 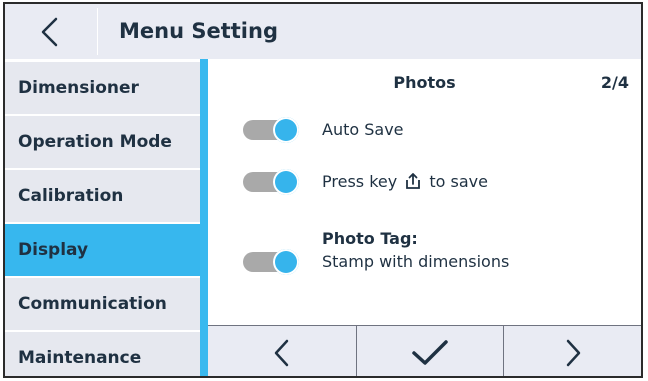 I want to click on to-save-text: to save, so click(x=458, y=181).